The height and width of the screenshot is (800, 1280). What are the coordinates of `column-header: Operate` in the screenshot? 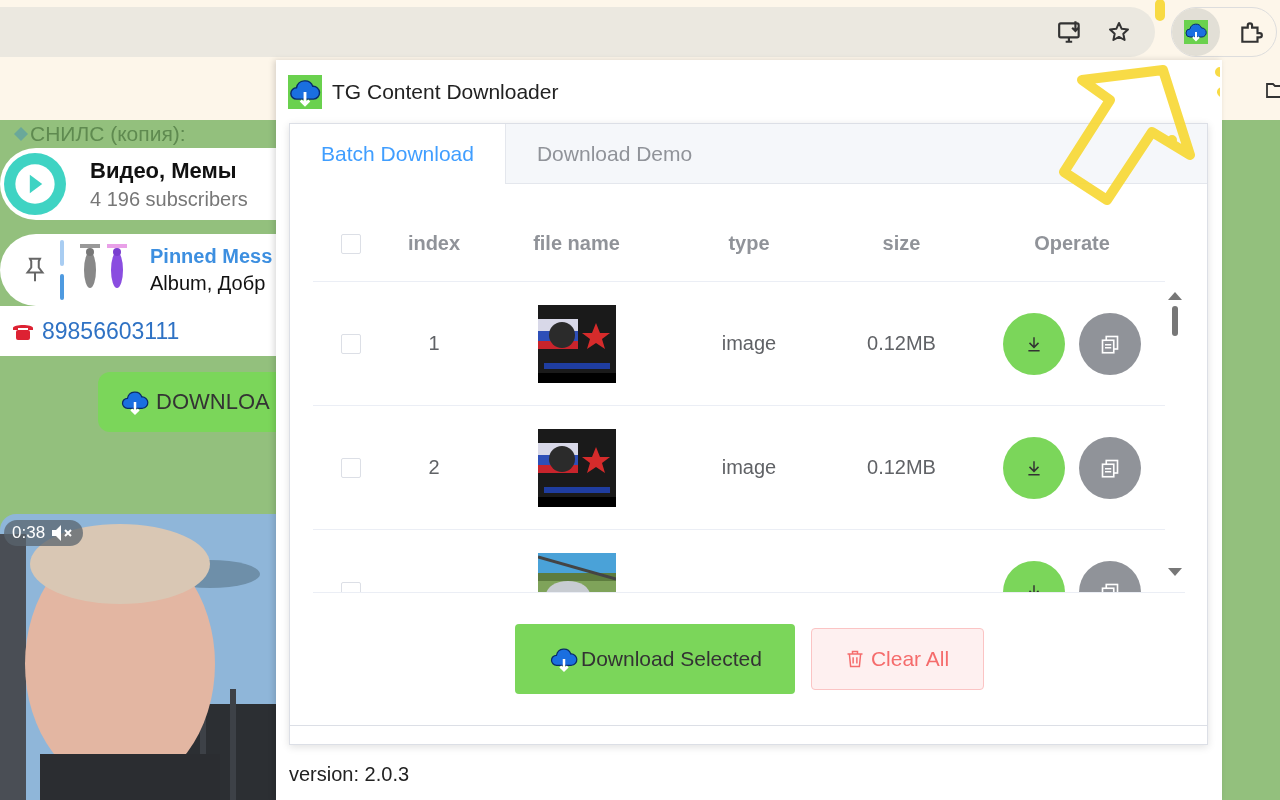 It's located at (1072, 243).